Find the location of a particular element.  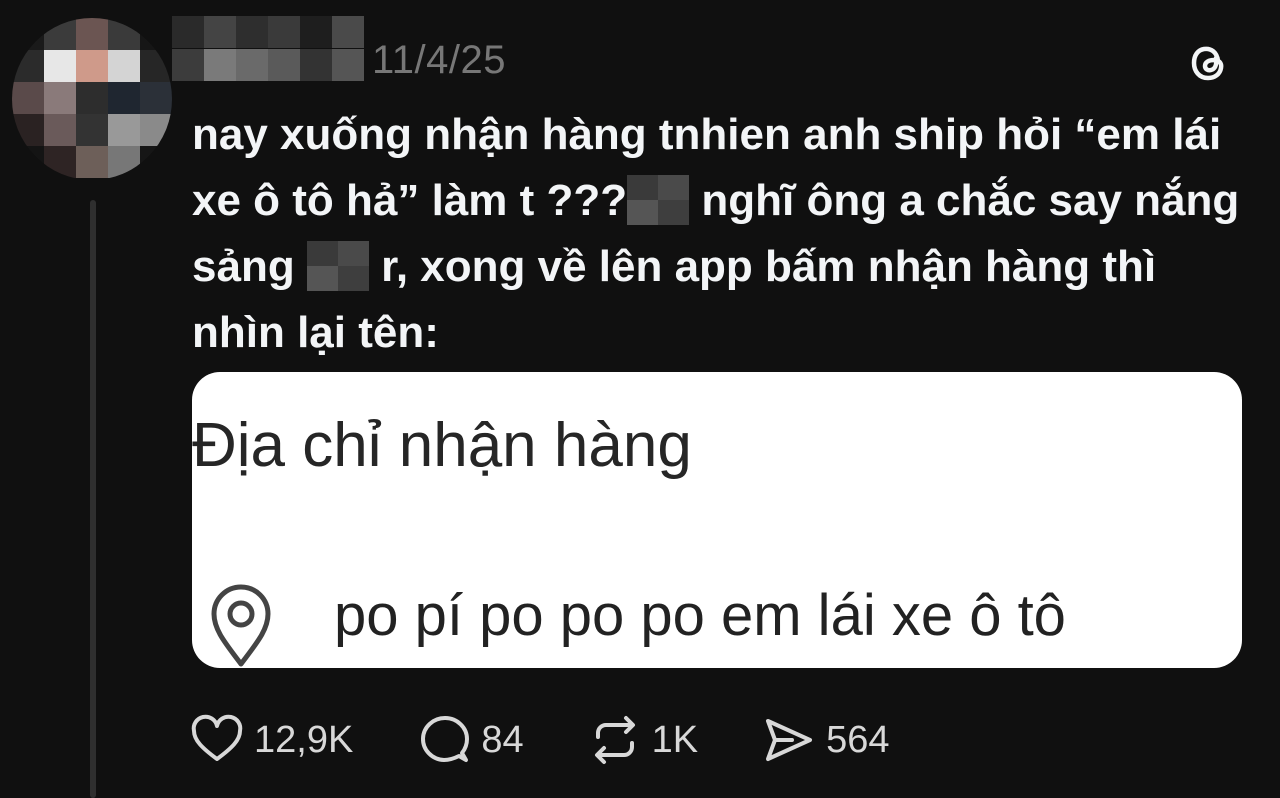

repost-button: 1K is located at coordinates (643, 740).